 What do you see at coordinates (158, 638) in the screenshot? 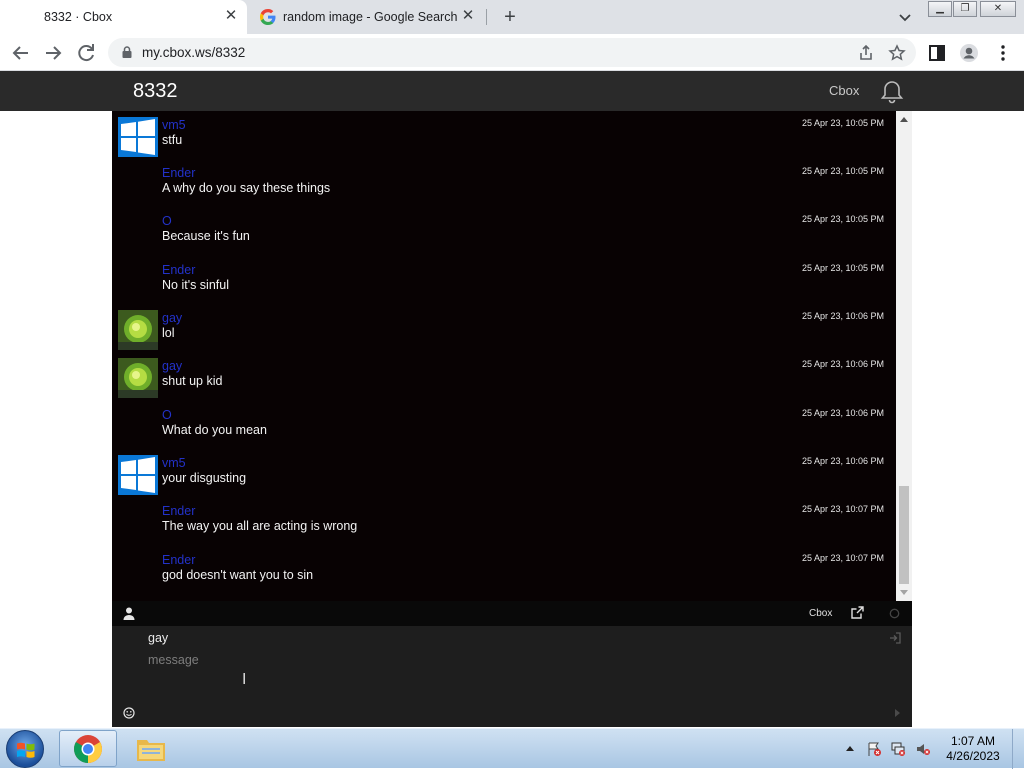
I see `username-field: gay` at bounding box center [158, 638].